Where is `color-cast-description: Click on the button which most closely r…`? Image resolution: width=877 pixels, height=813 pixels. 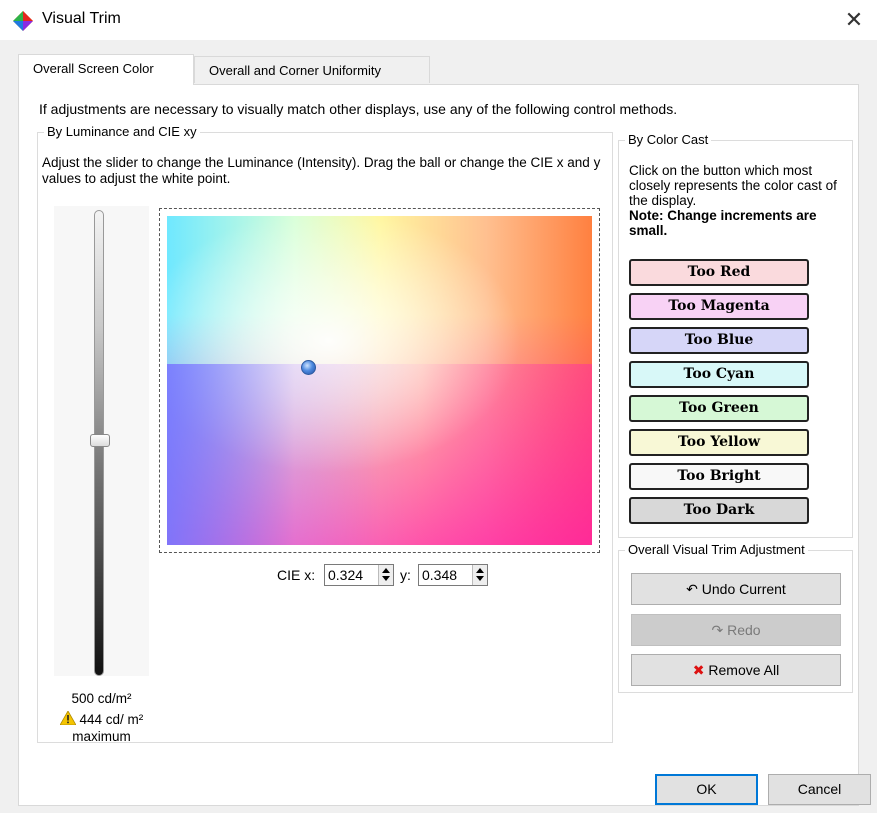 color-cast-description: Click on the button which most closely r… is located at coordinates (736, 200).